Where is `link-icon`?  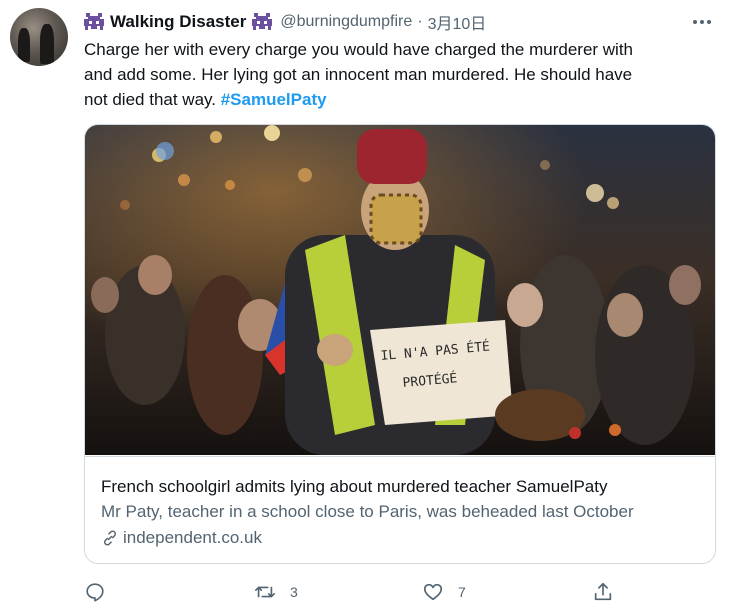
link-icon is located at coordinates (110, 538).